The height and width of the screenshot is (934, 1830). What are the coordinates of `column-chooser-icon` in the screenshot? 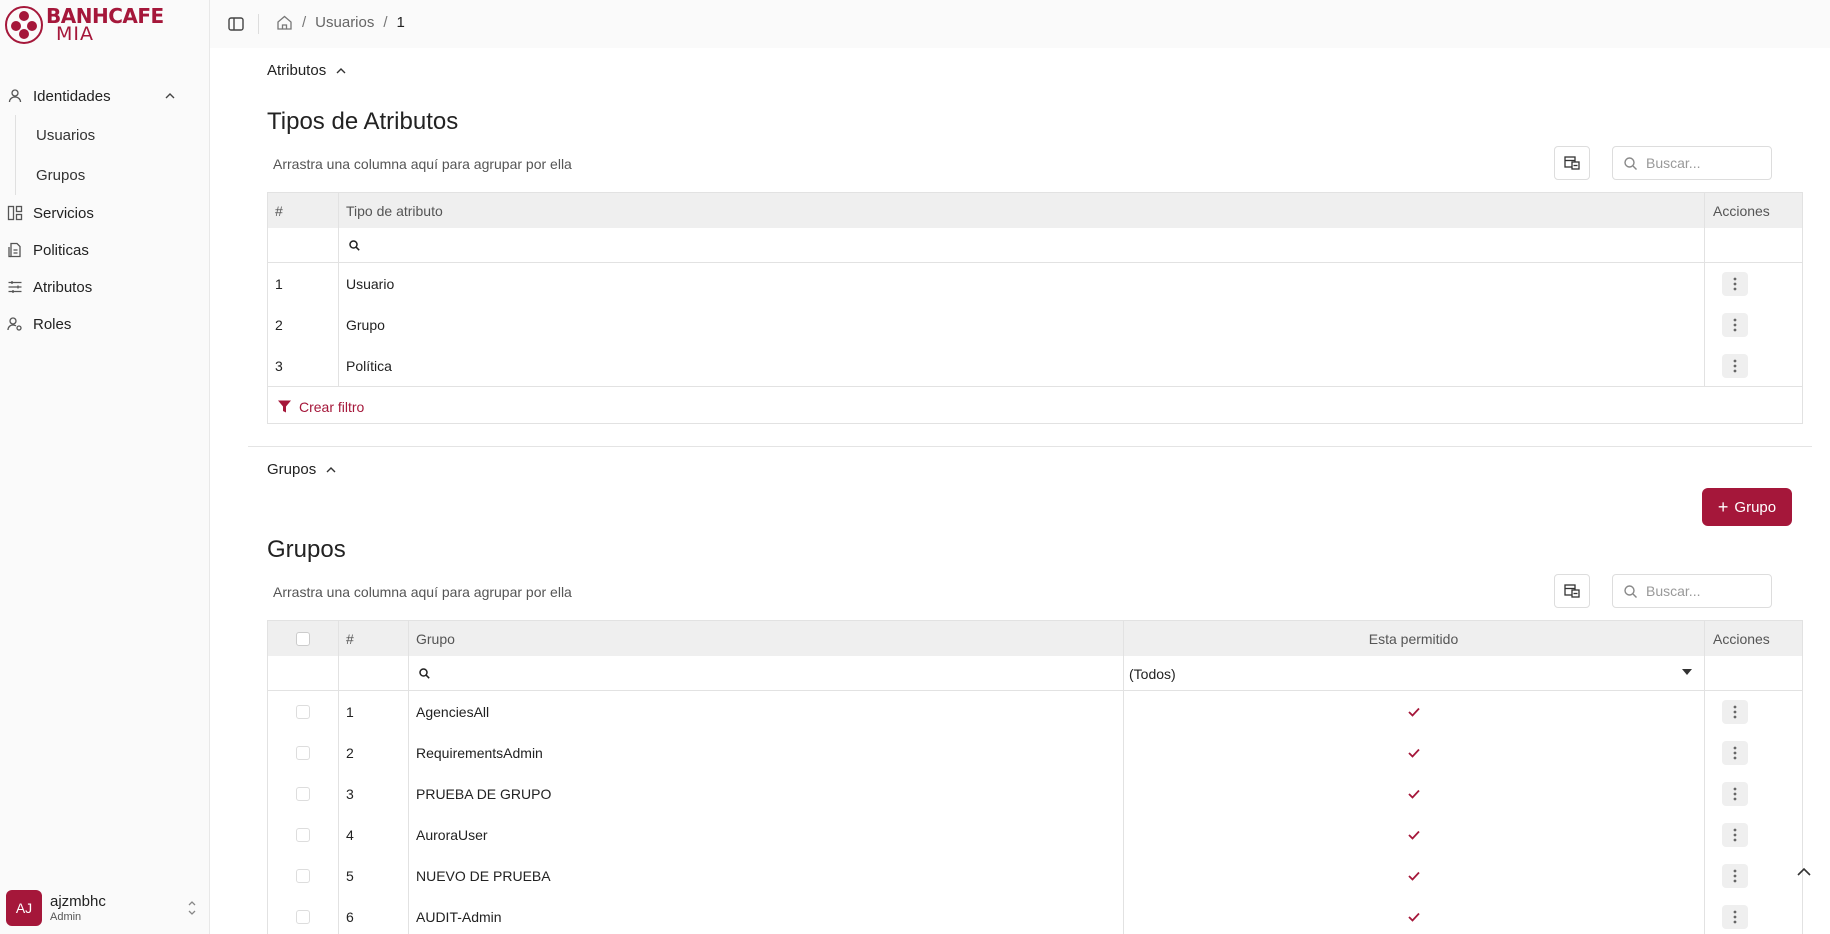 It's located at (1572, 163).